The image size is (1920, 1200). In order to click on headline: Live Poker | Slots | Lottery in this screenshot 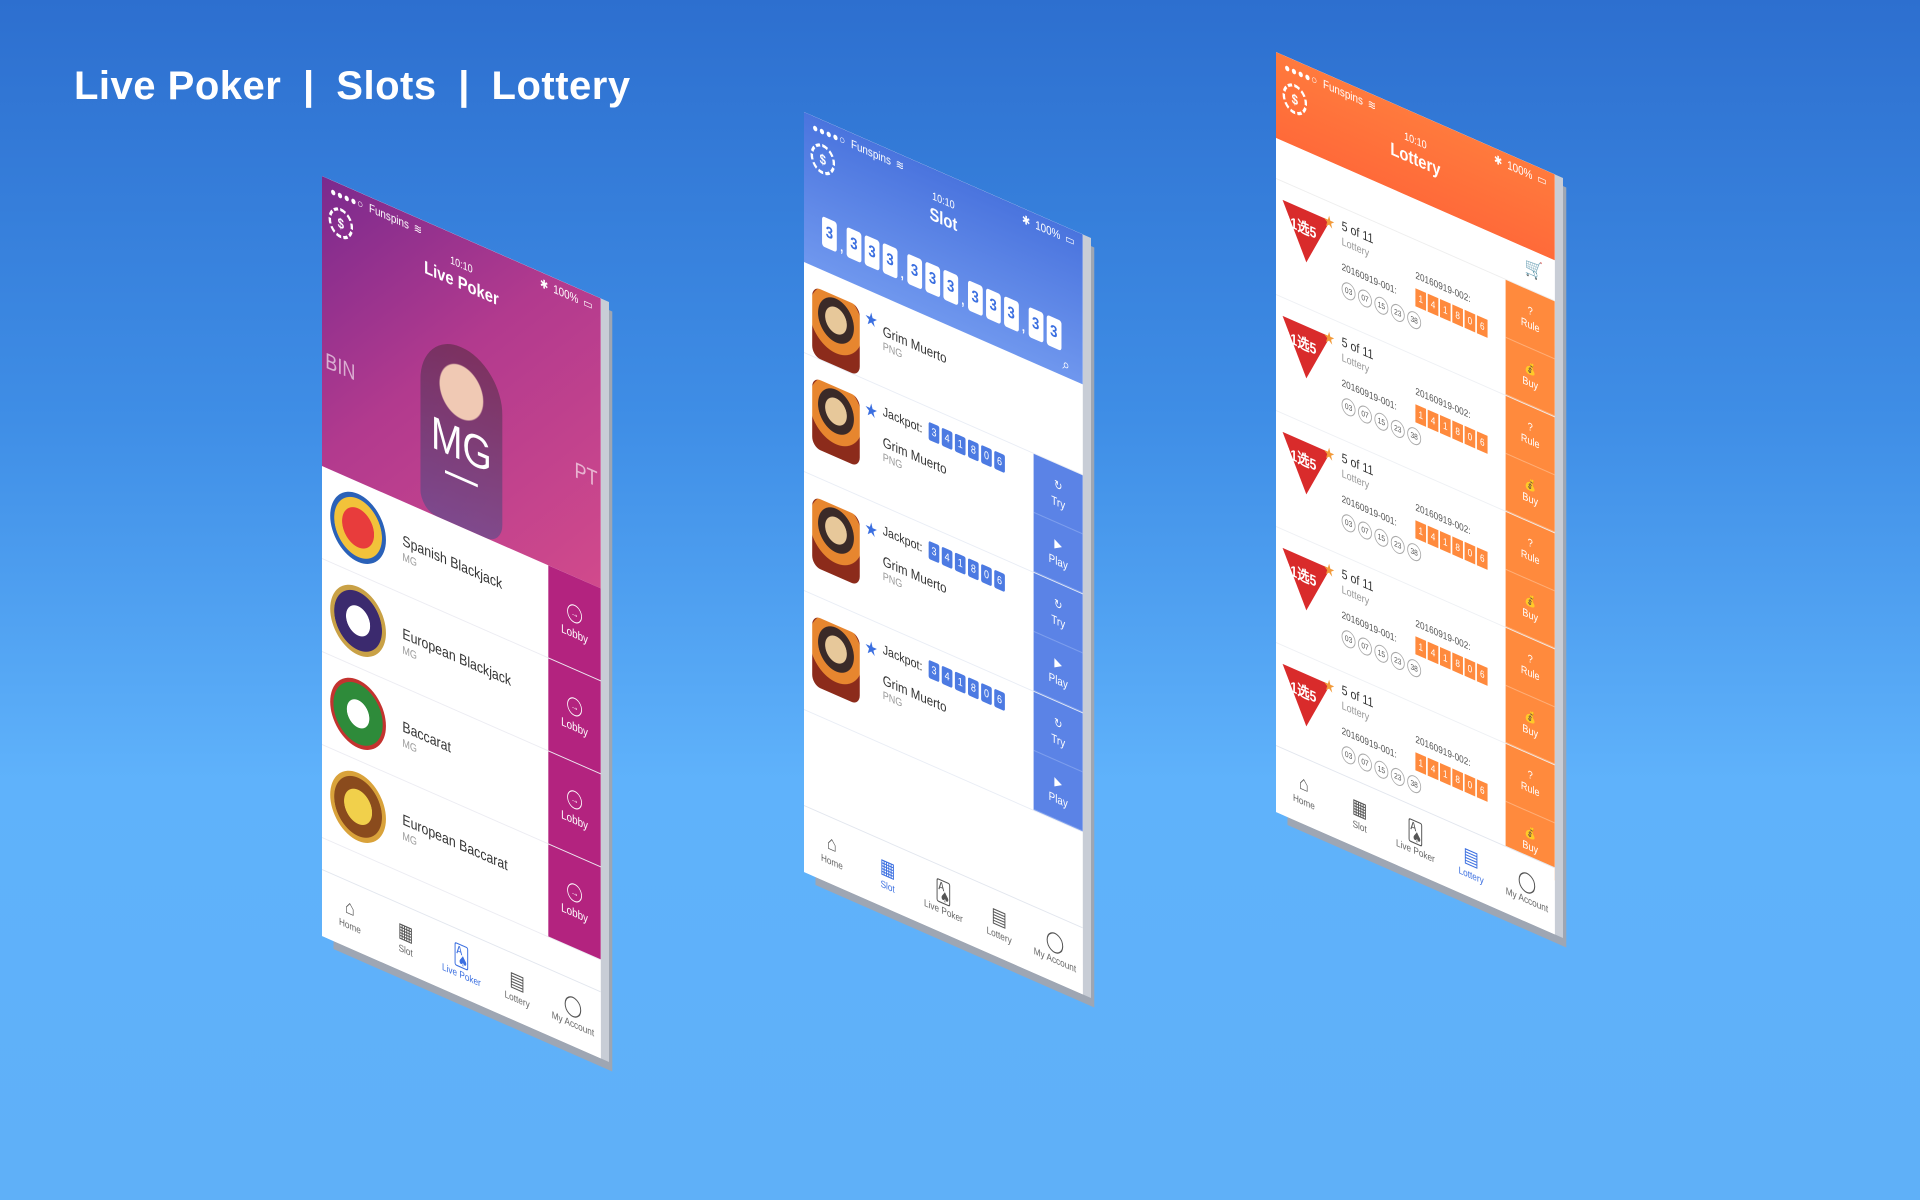, I will do `click(357, 86)`.